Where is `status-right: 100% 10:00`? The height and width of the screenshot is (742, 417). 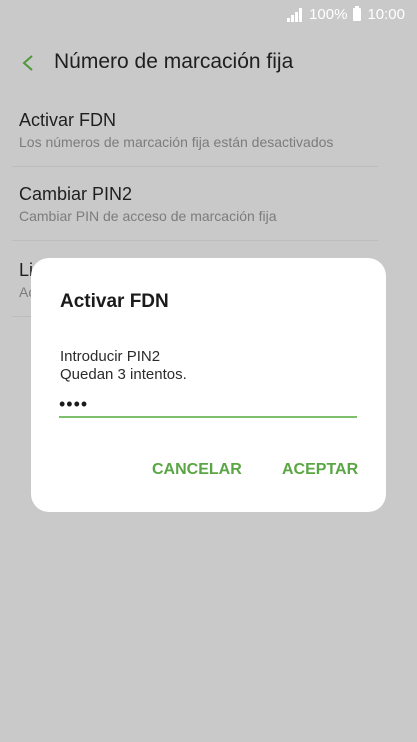 status-right: 100% 10:00 is located at coordinates (346, 14).